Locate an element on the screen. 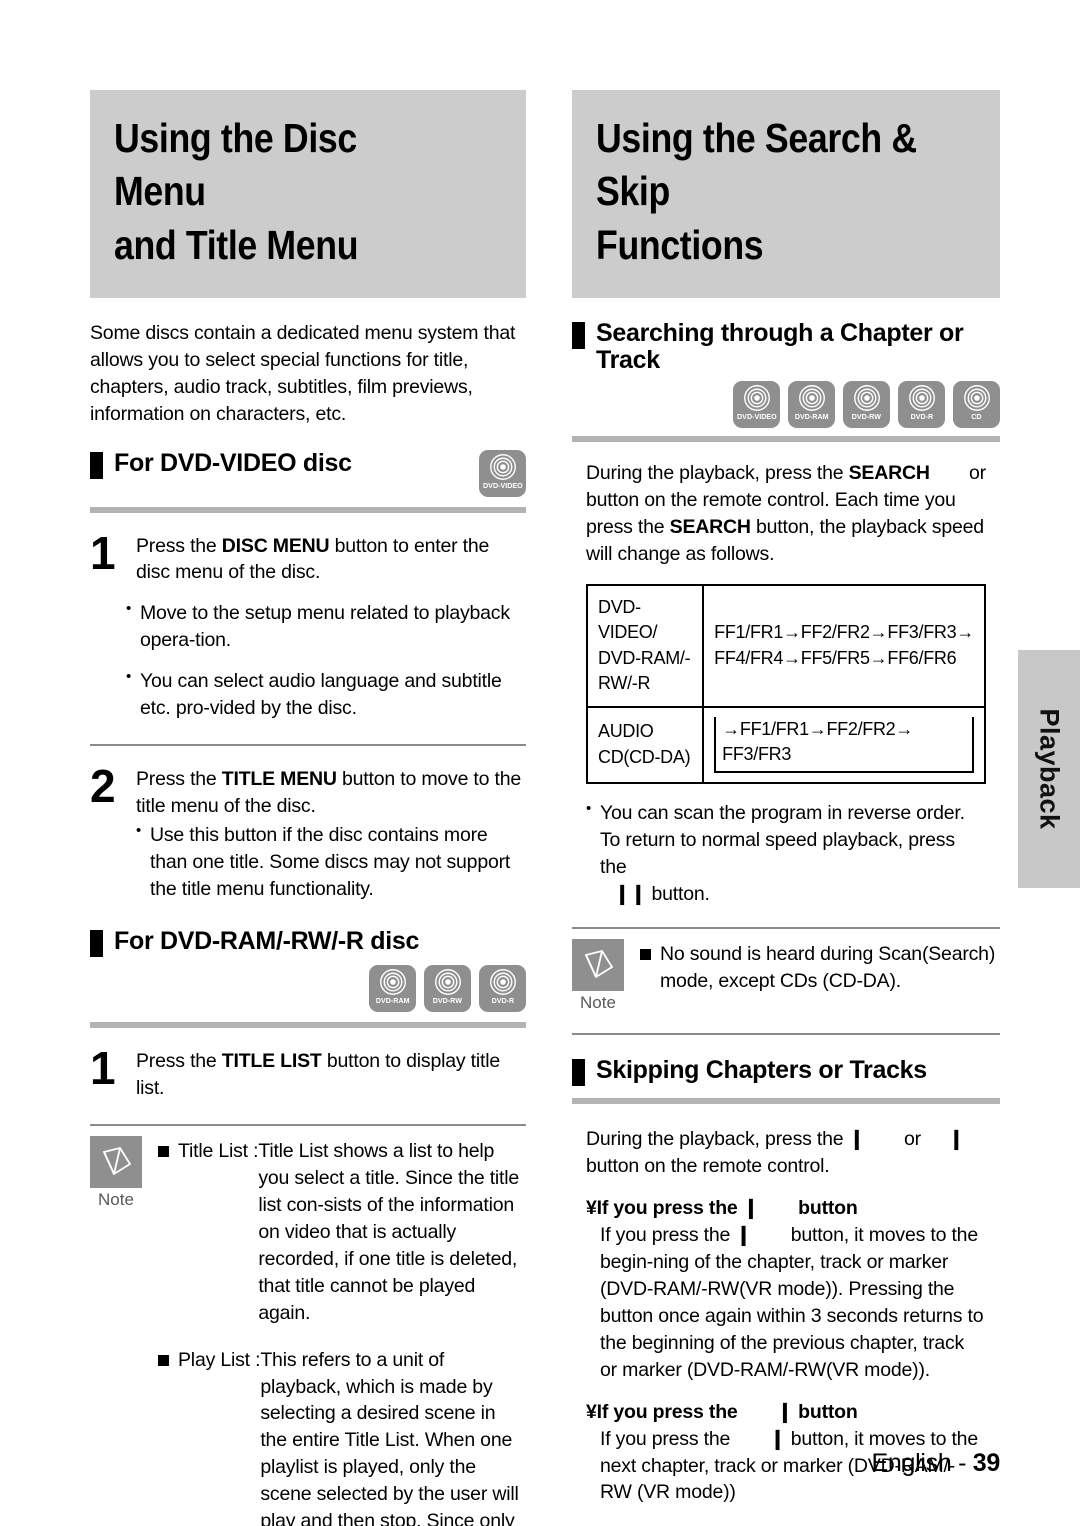  bullet-line-3-rest: button. is located at coordinates (678, 893).